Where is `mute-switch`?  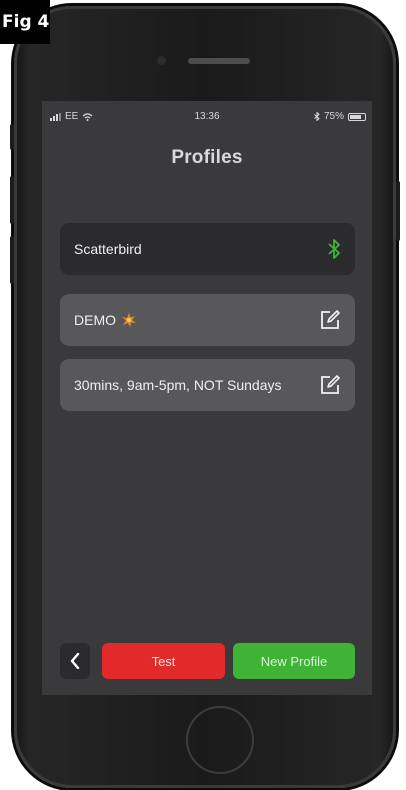
mute-switch is located at coordinates (12, 137).